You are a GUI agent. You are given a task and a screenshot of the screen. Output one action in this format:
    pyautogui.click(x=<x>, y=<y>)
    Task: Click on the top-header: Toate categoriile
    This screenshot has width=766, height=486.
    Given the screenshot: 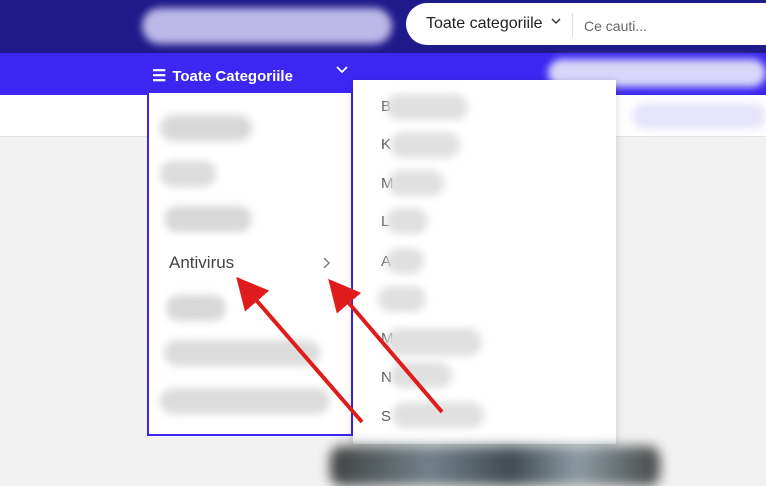 What is the action you would take?
    pyautogui.click(x=383, y=26)
    